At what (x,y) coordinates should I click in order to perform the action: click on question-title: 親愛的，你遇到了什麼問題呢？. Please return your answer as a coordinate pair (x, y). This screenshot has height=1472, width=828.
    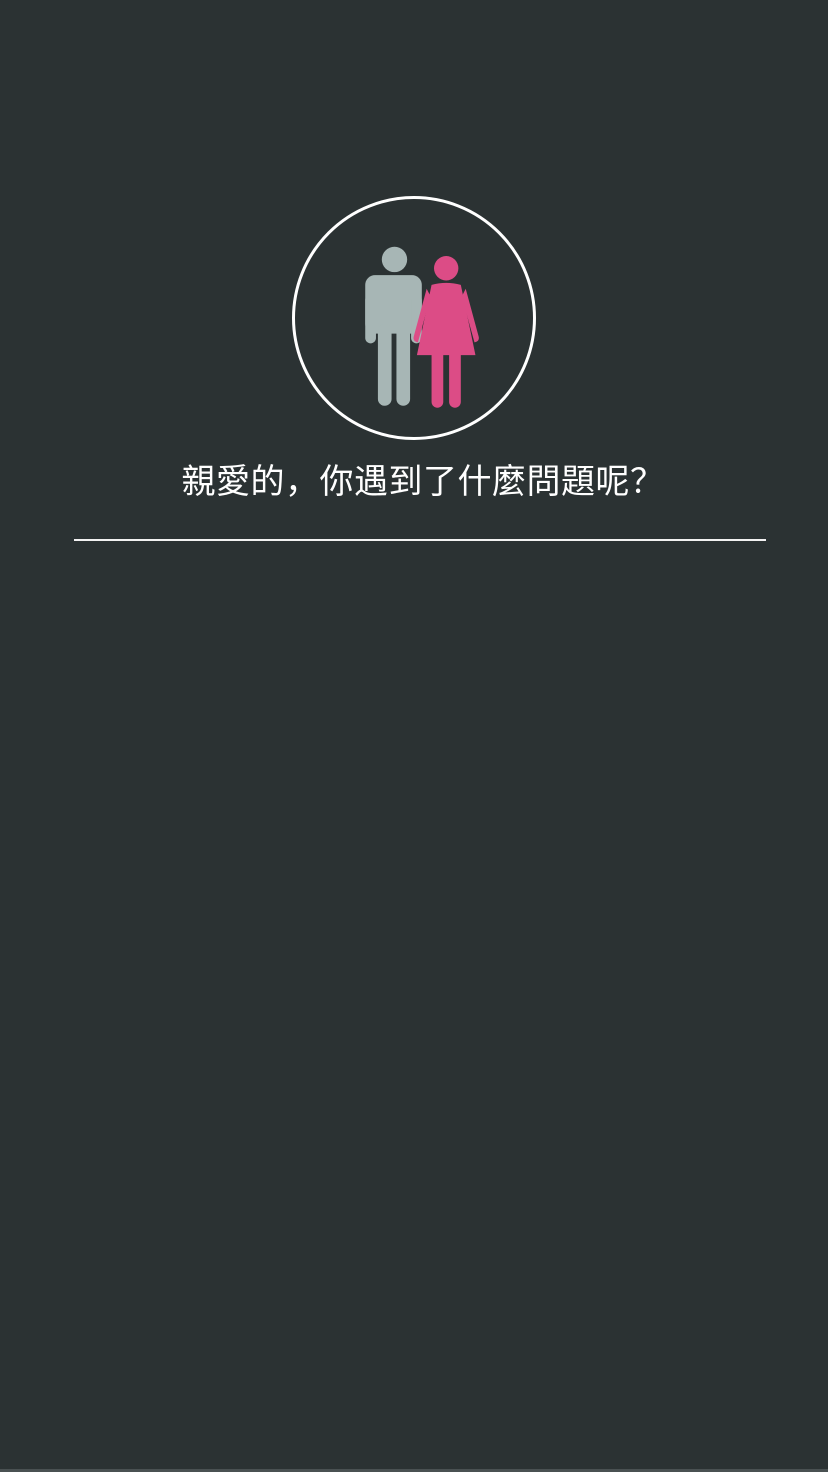
    Looking at the image, I should click on (423, 482).